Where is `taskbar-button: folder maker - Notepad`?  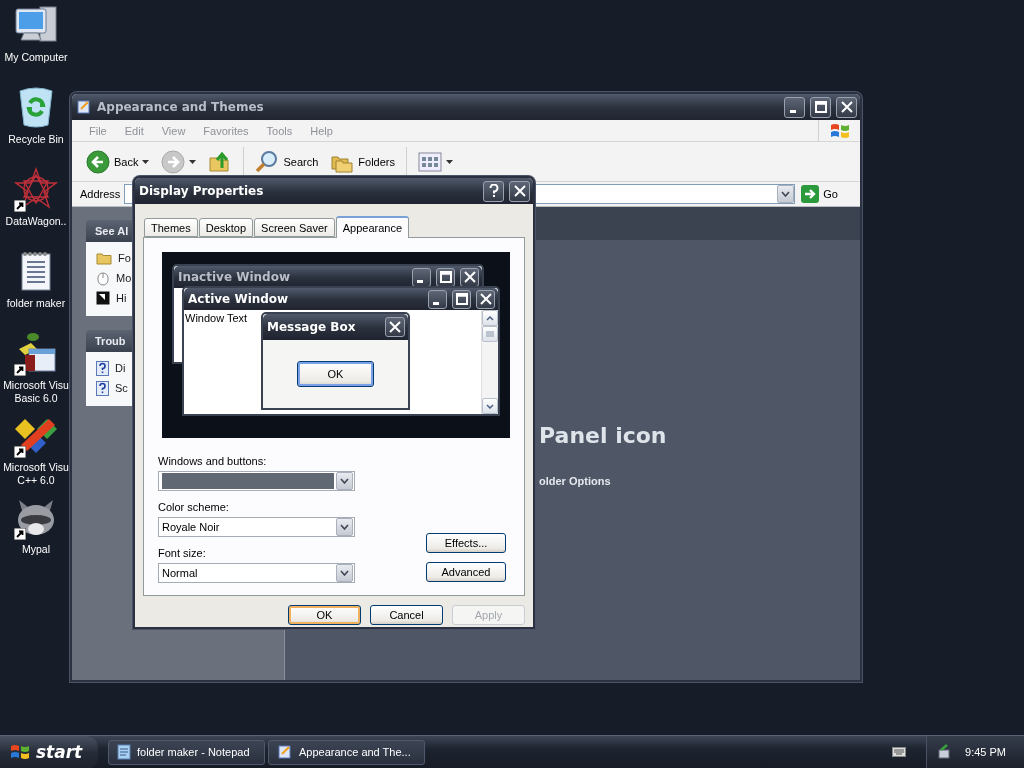 taskbar-button: folder maker - Notepad is located at coordinates (186, 752).